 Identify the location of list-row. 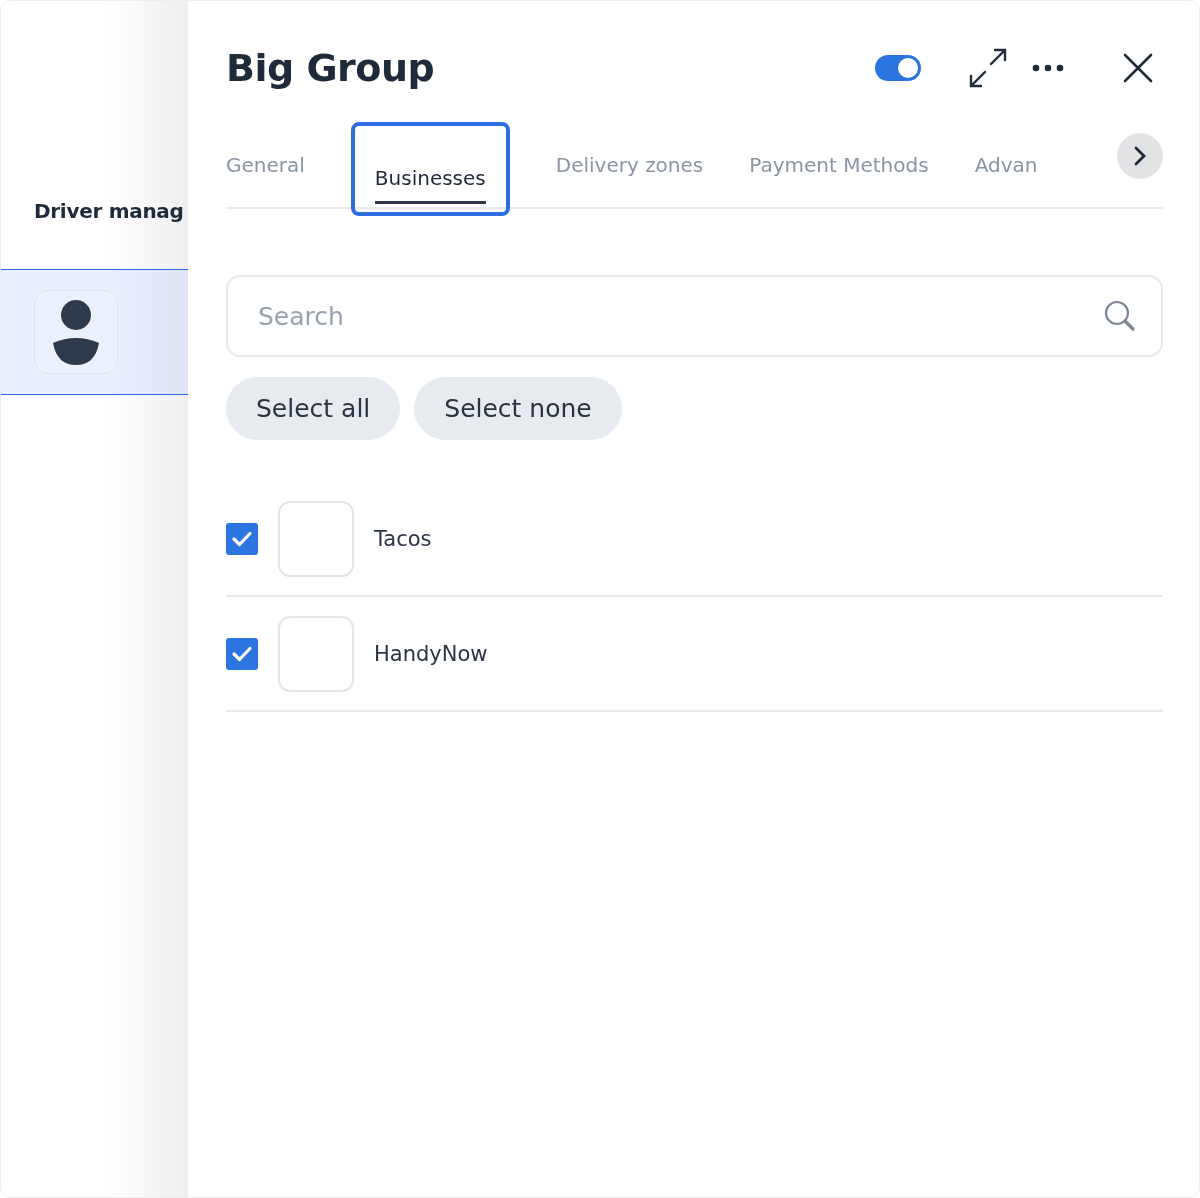
(94, 332).